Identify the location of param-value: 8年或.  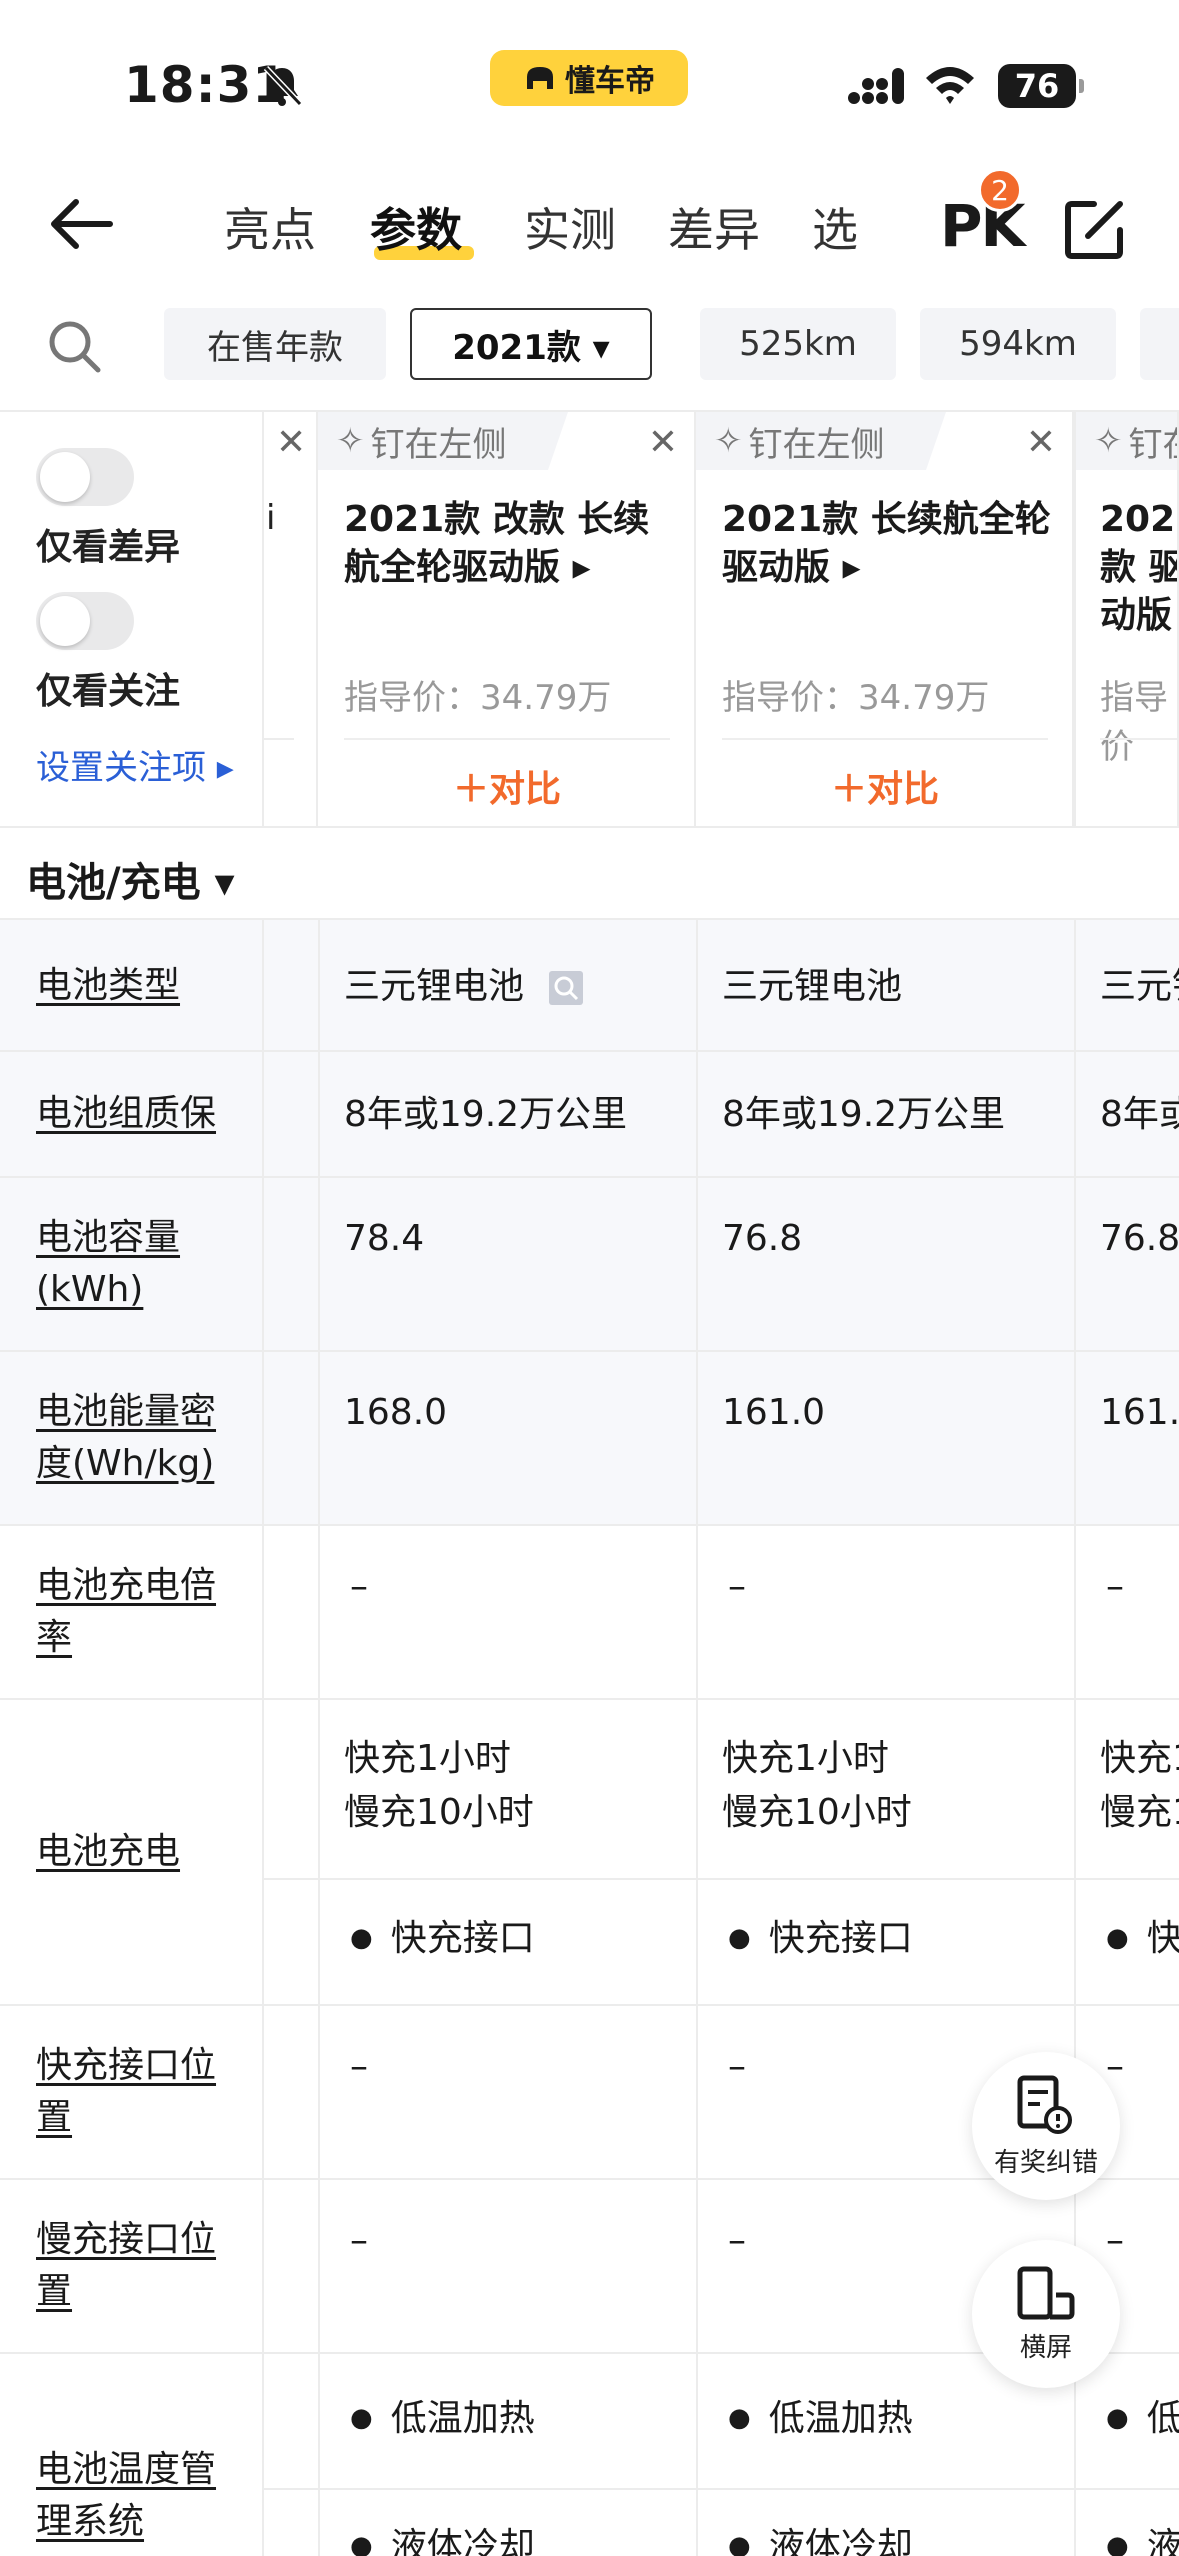
(1139, 1114).